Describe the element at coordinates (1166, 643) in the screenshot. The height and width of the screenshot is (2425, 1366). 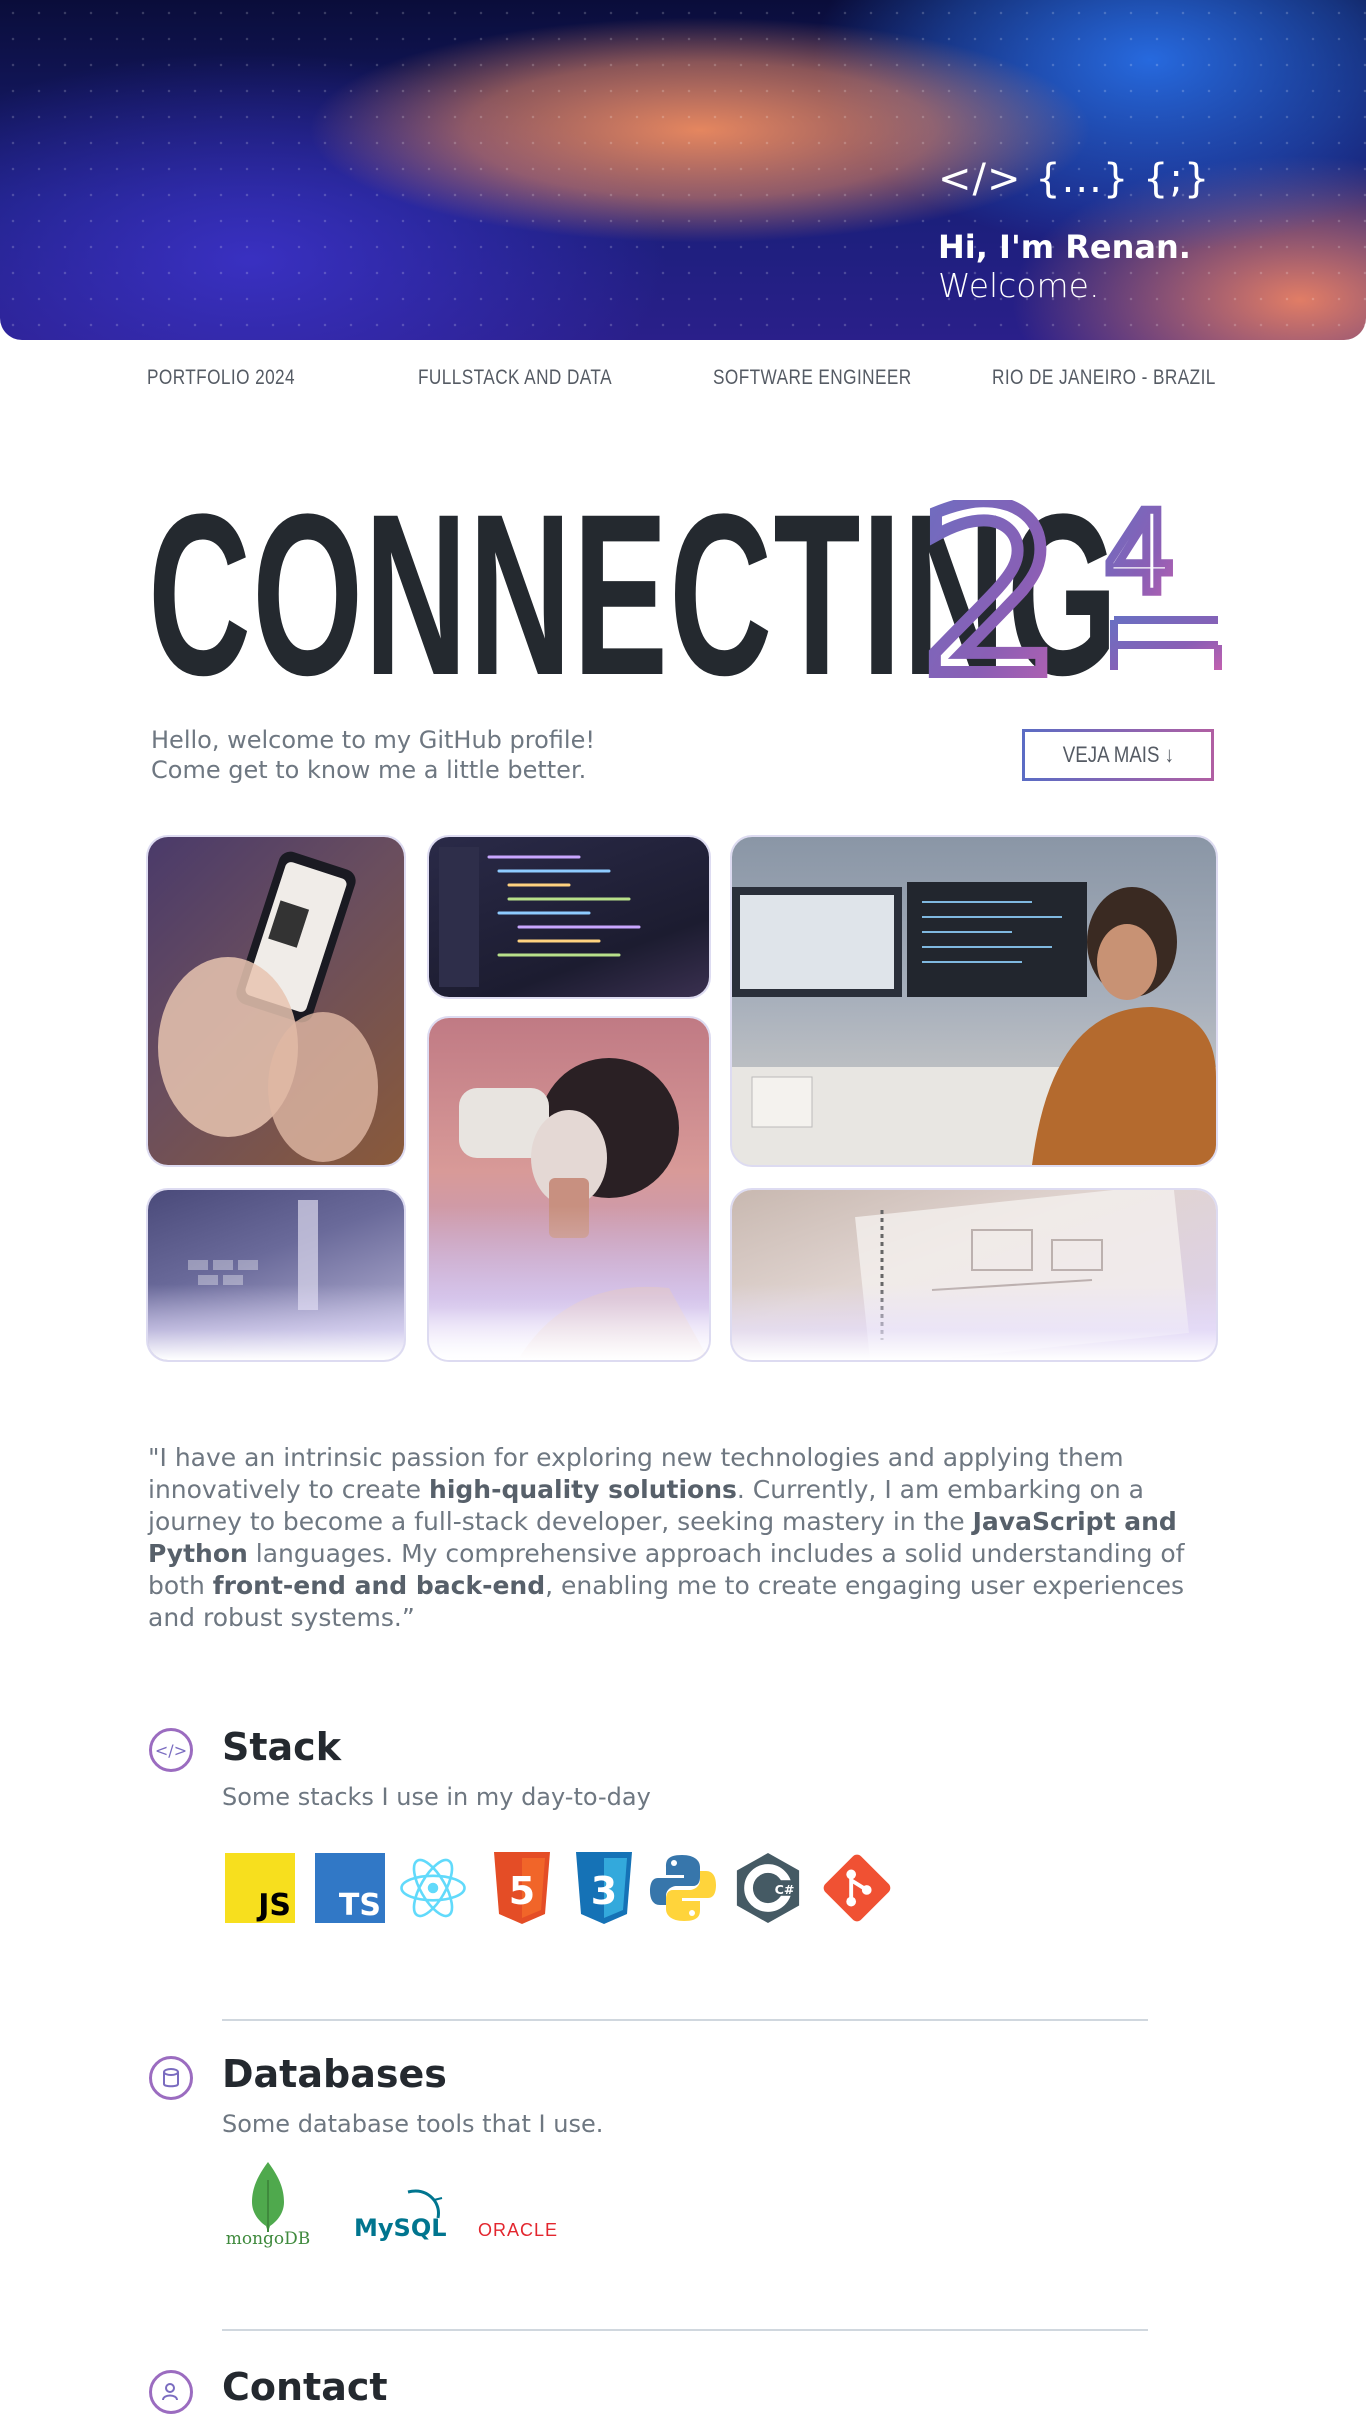
I see `headline-year-decor` at that location.